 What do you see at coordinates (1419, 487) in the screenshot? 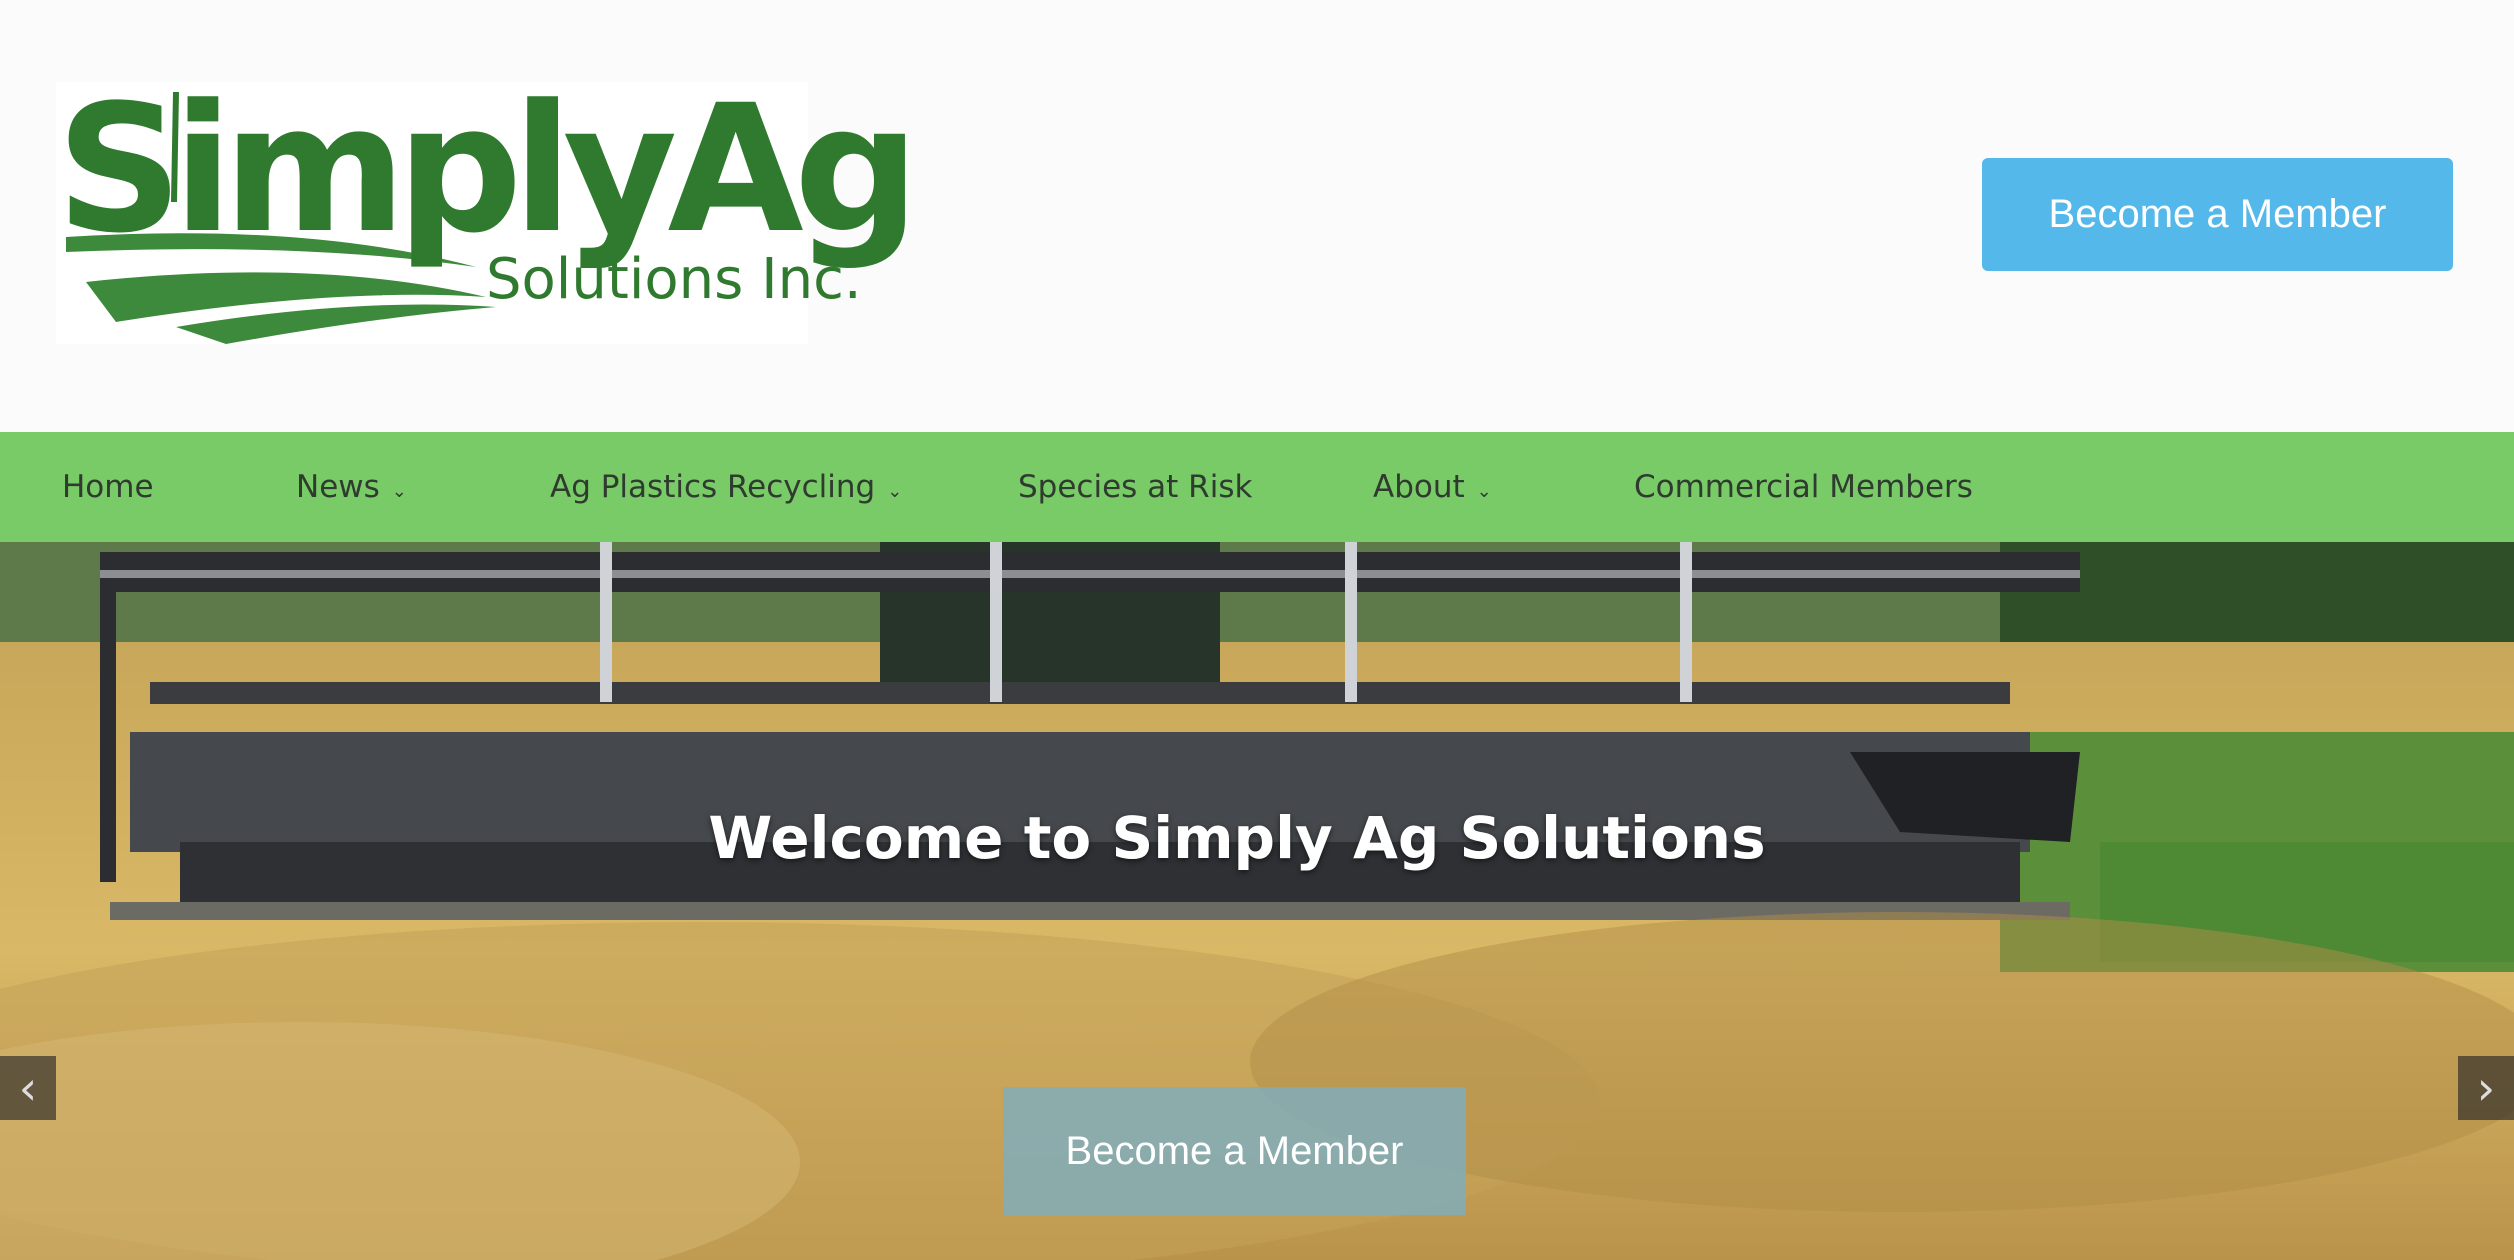
I see `nav-item-label: About` at bounding box center [1419, 487].